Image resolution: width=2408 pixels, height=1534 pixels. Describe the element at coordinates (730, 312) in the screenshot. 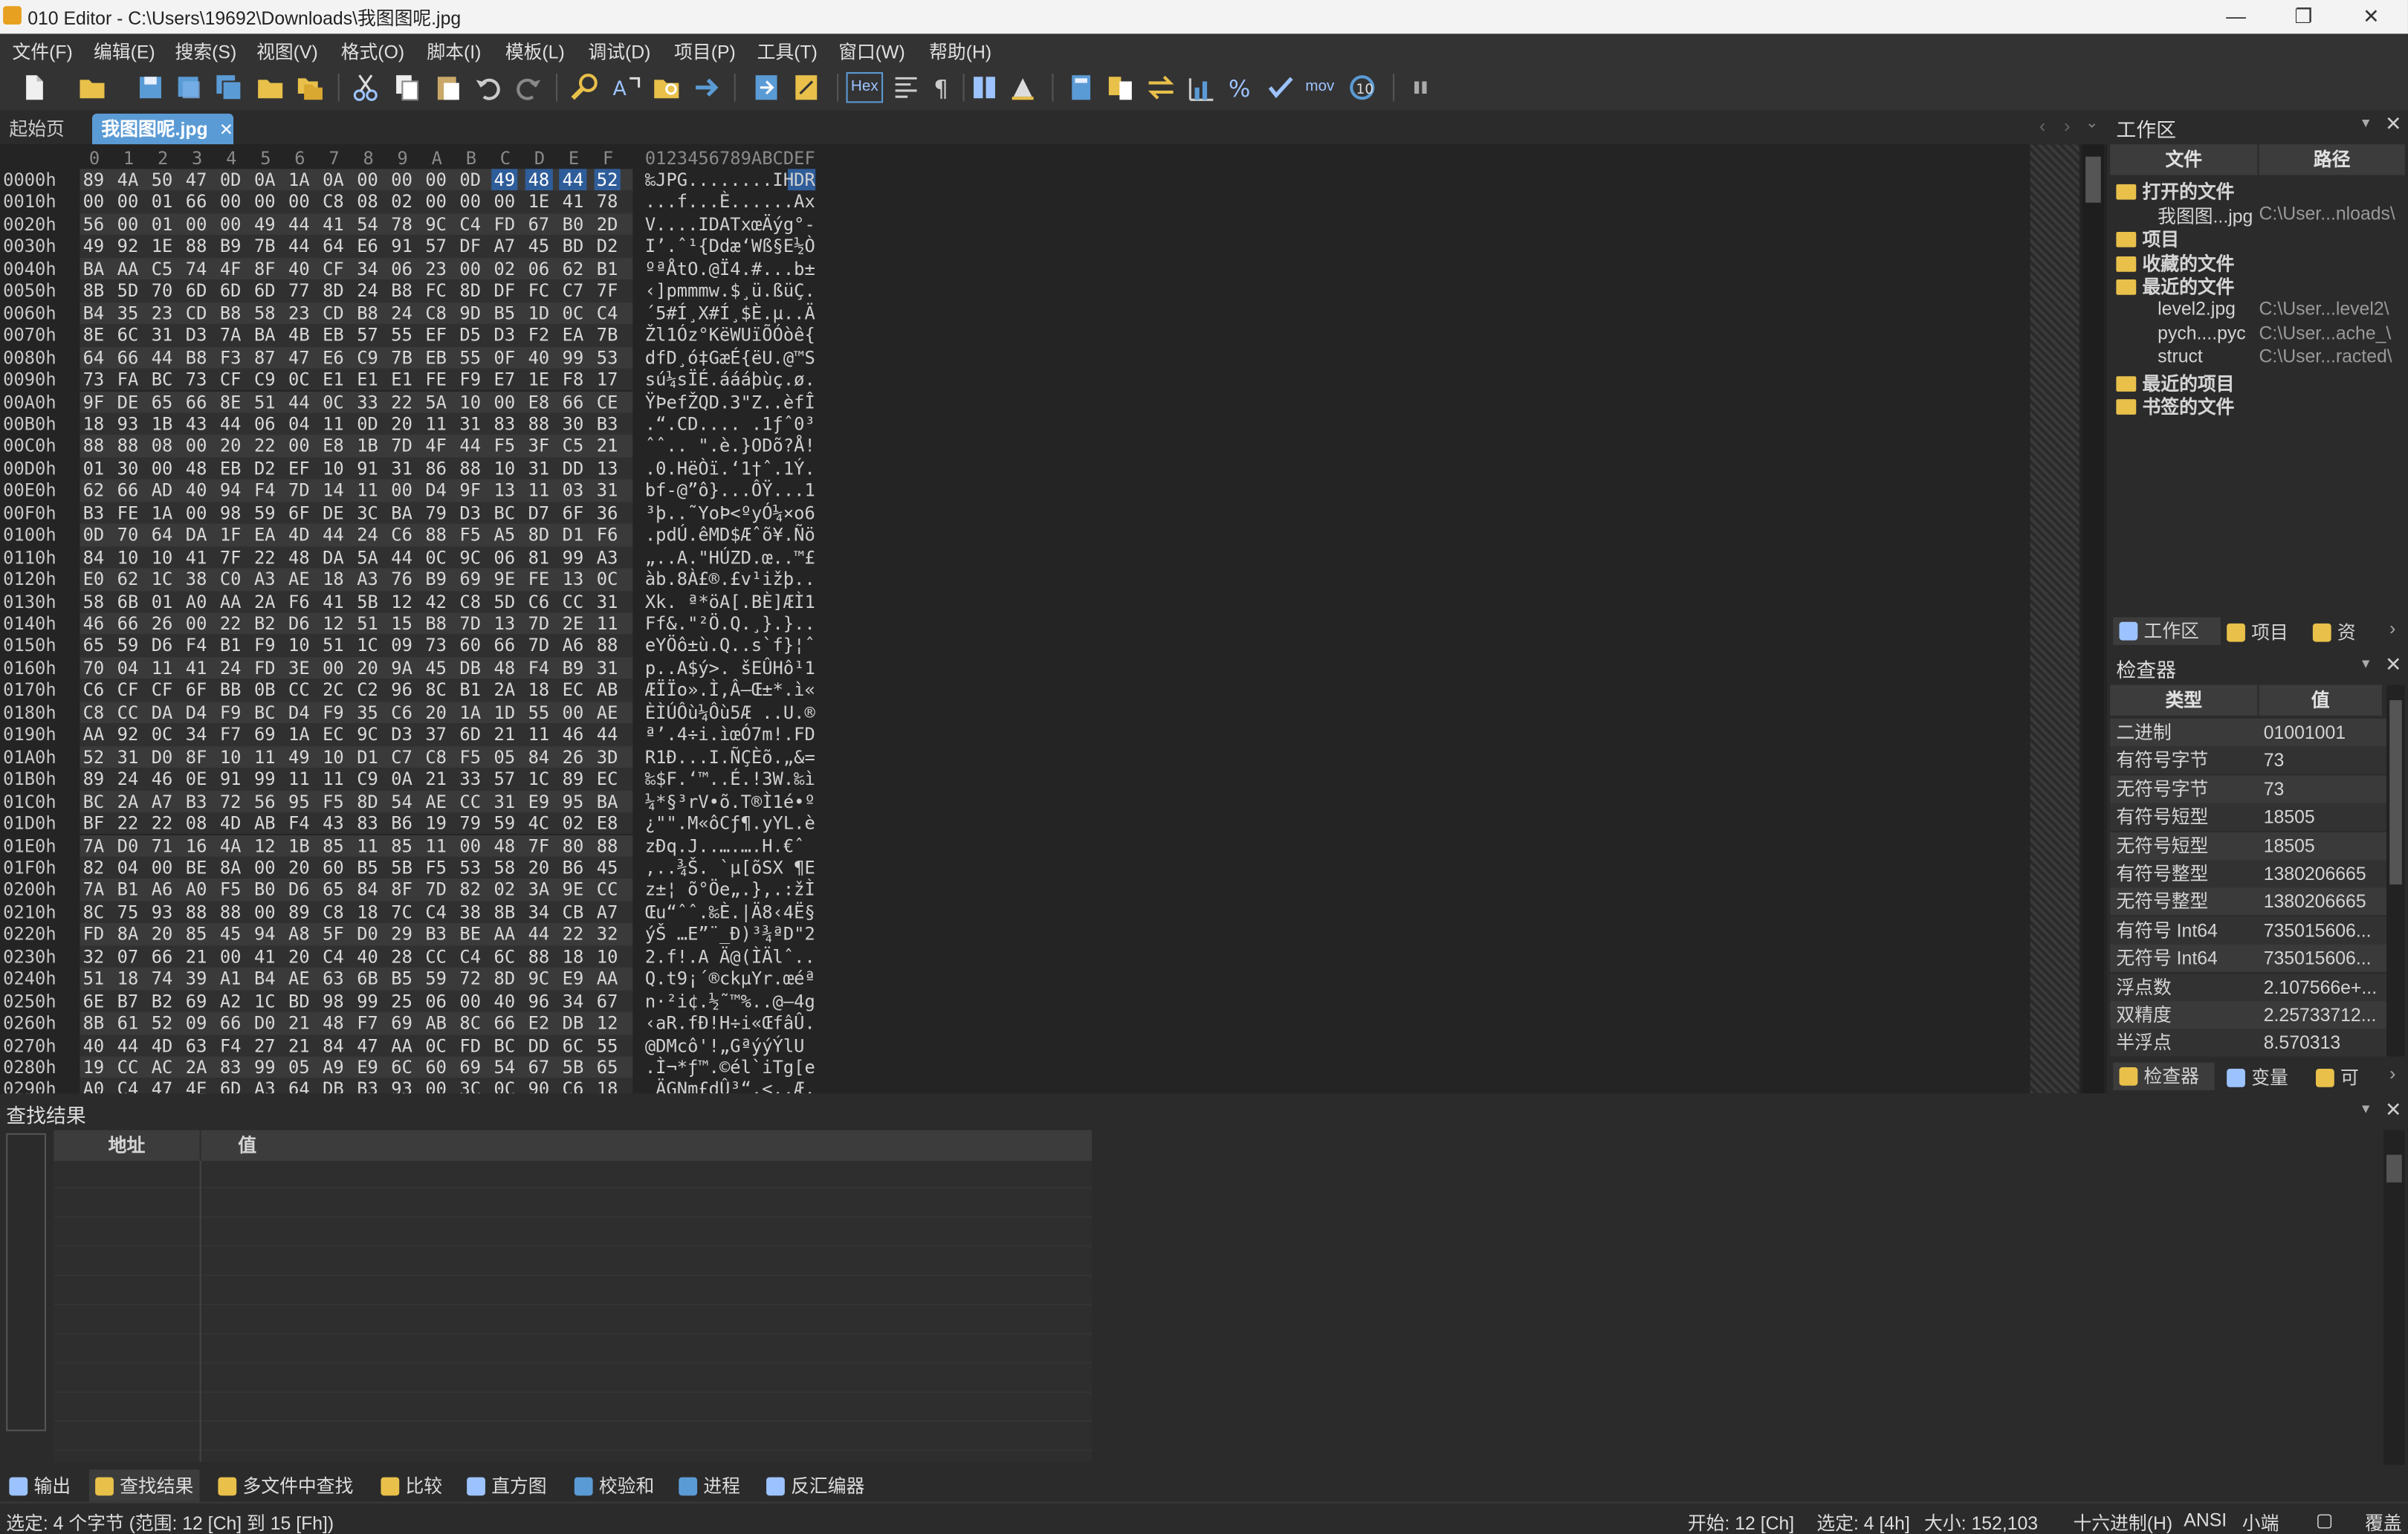

I see `ascii-text: ´5#Í¸X#Í¸$È.µ..Ä` at that location.